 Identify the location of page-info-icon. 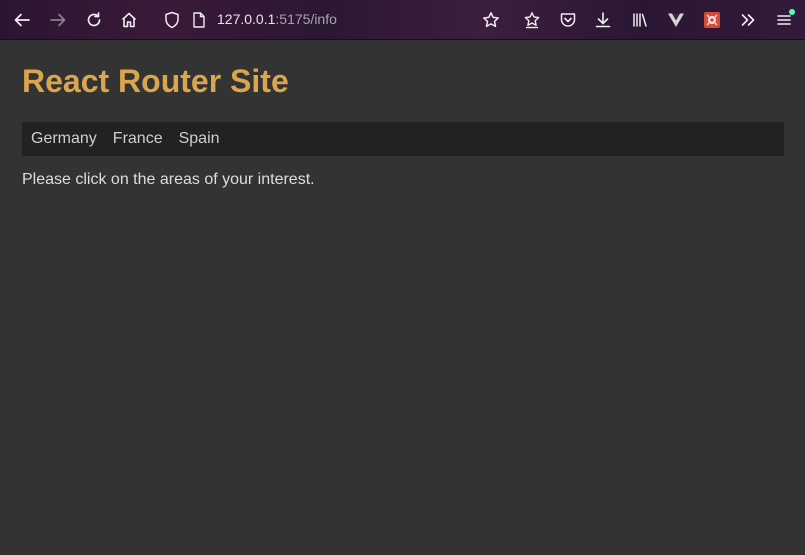
(199, 20).